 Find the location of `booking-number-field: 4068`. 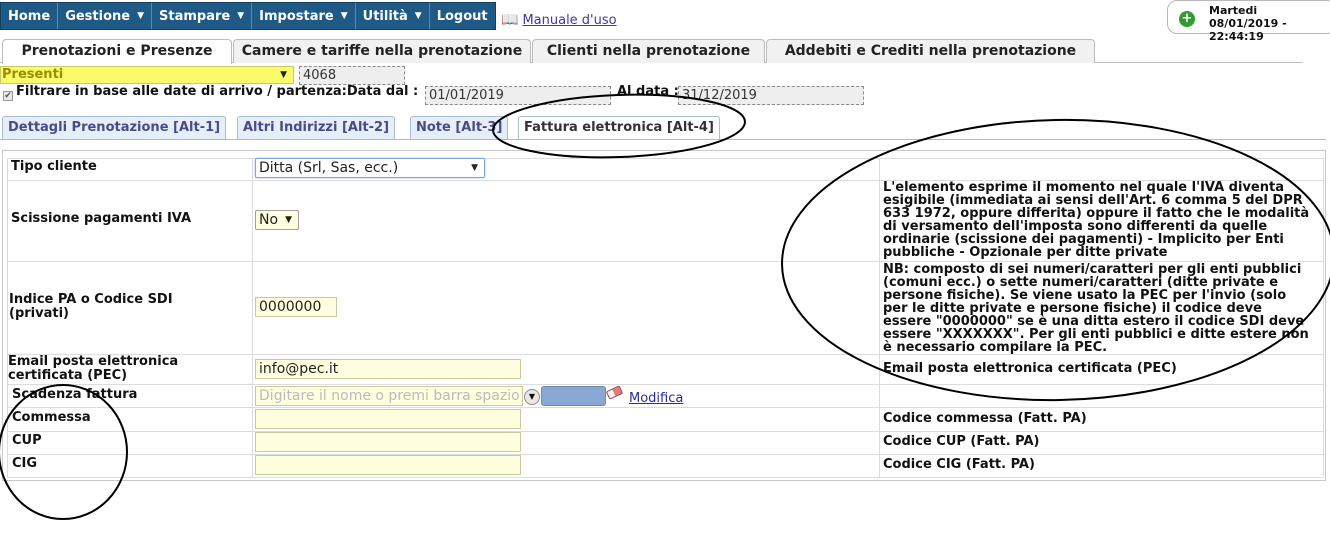

booking-number-field: 4068 is located at coordinates (352, 75).